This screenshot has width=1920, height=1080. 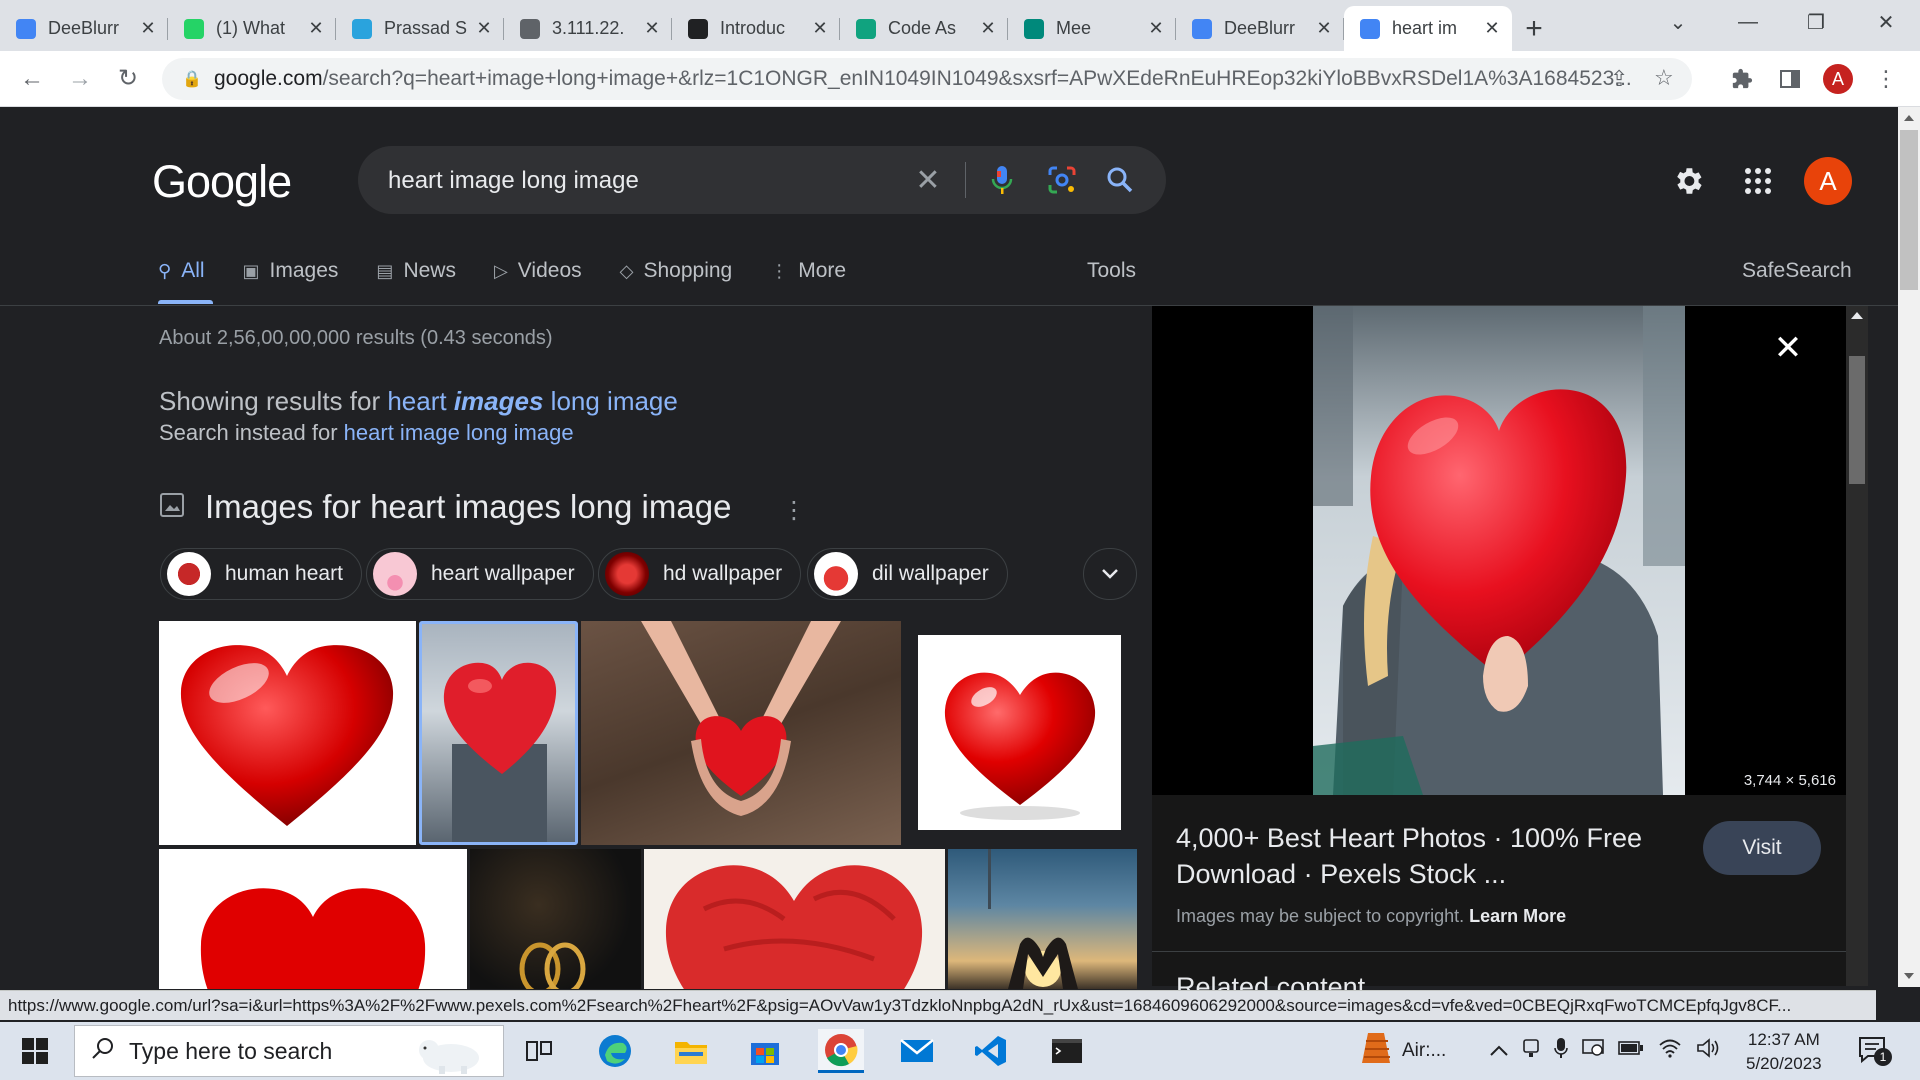 What do you see at coordinates (32, 79) in the screenshot?
I see `back-button: ←` at bounding box center [32, 79].